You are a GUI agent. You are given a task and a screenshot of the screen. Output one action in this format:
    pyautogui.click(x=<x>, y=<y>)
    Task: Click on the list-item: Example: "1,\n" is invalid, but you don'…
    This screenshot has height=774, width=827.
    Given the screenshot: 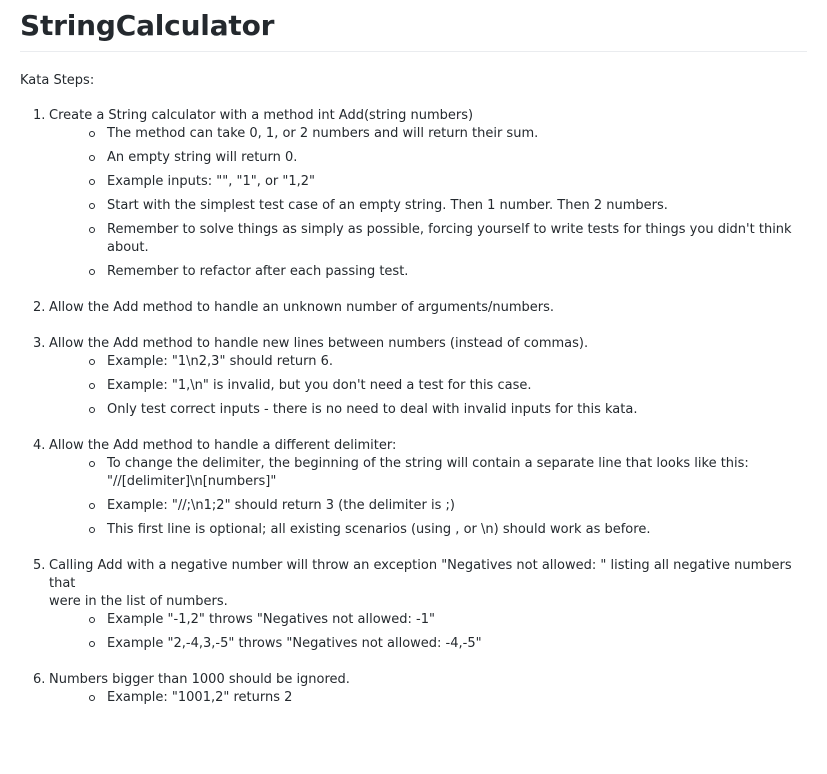 What is the action you would take?
    pyautogui.click(x=428, y=386)
    